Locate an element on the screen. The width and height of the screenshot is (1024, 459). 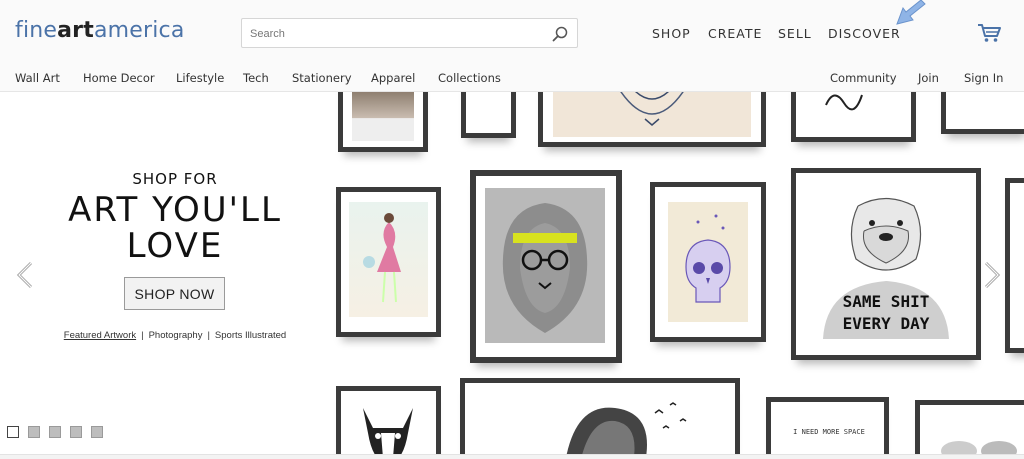
page-bottom-edge is located at coordinates (512, 456).